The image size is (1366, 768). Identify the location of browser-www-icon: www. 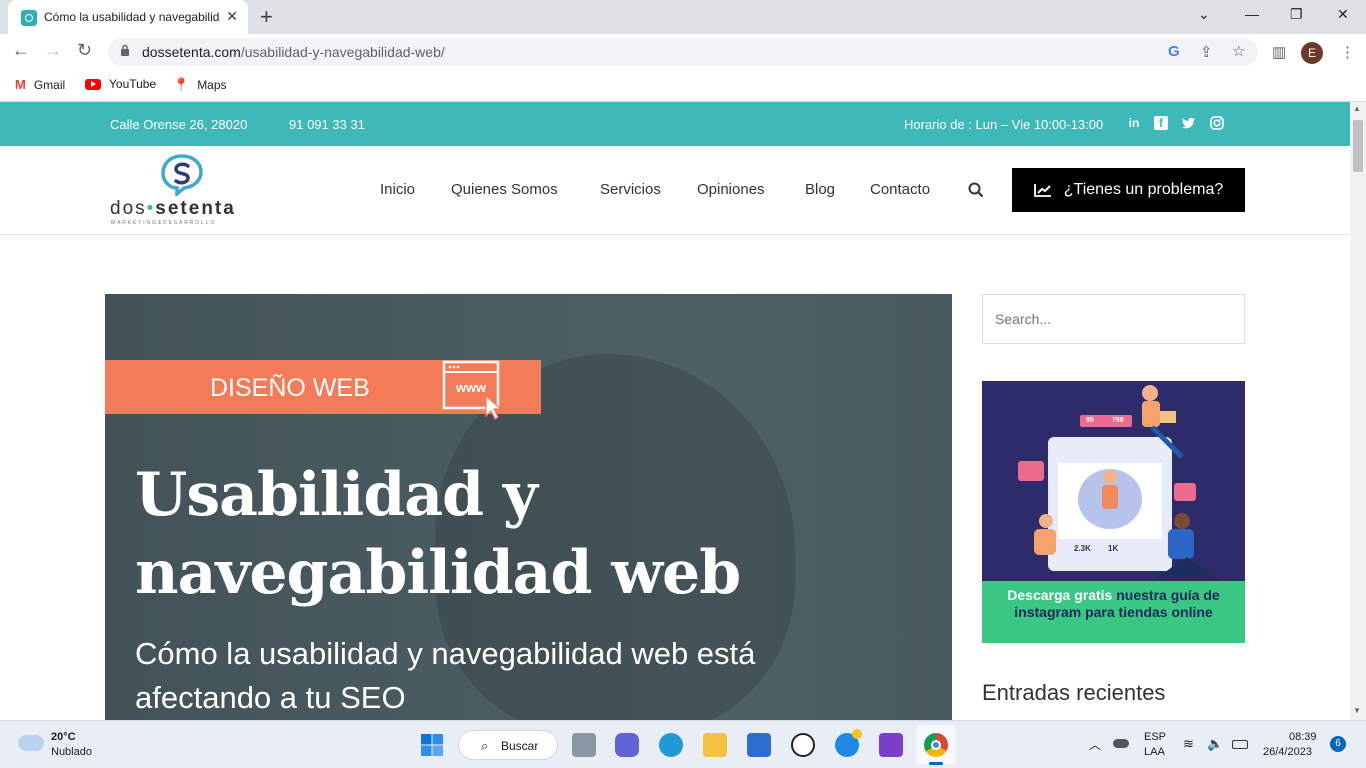
(472, 390).